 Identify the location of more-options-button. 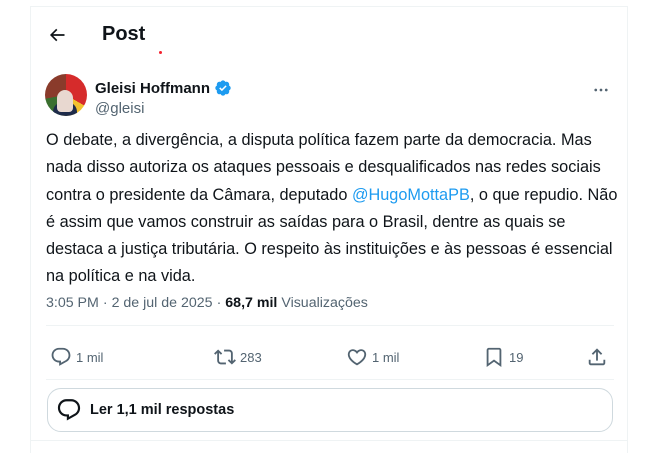
(601, 90).